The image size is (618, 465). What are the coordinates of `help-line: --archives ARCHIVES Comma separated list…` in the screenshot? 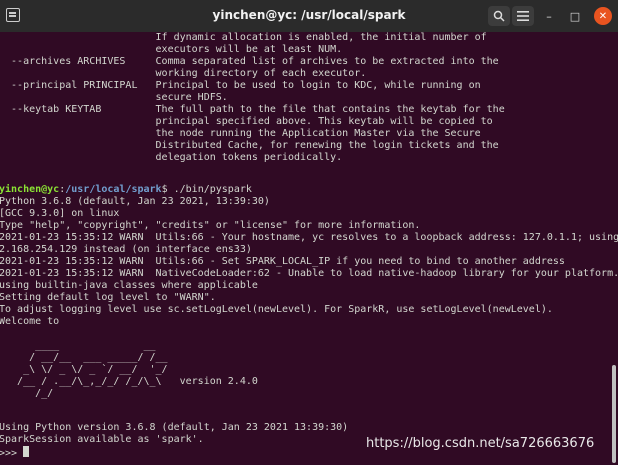 It's located at (249, 61).